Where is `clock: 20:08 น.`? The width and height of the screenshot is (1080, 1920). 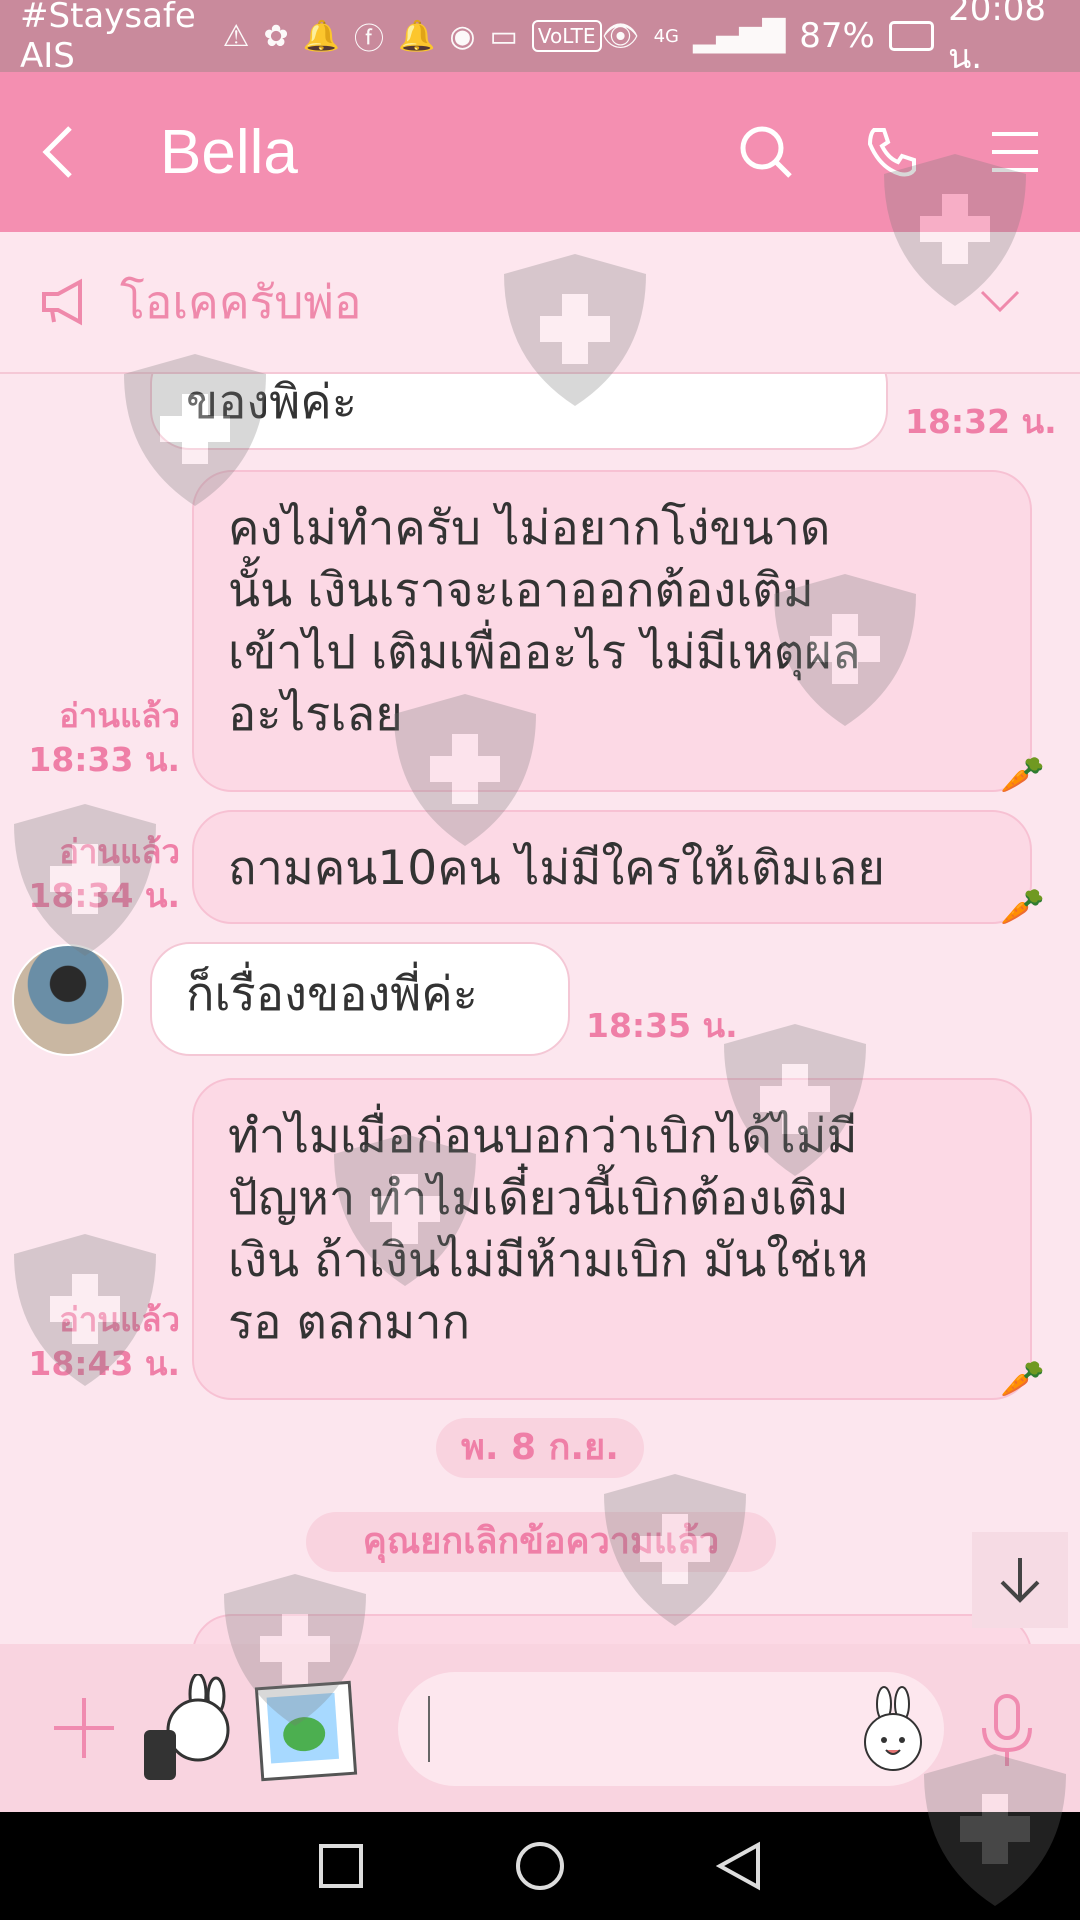 clock: 20:08 น. is located at coordinates (997, 38).